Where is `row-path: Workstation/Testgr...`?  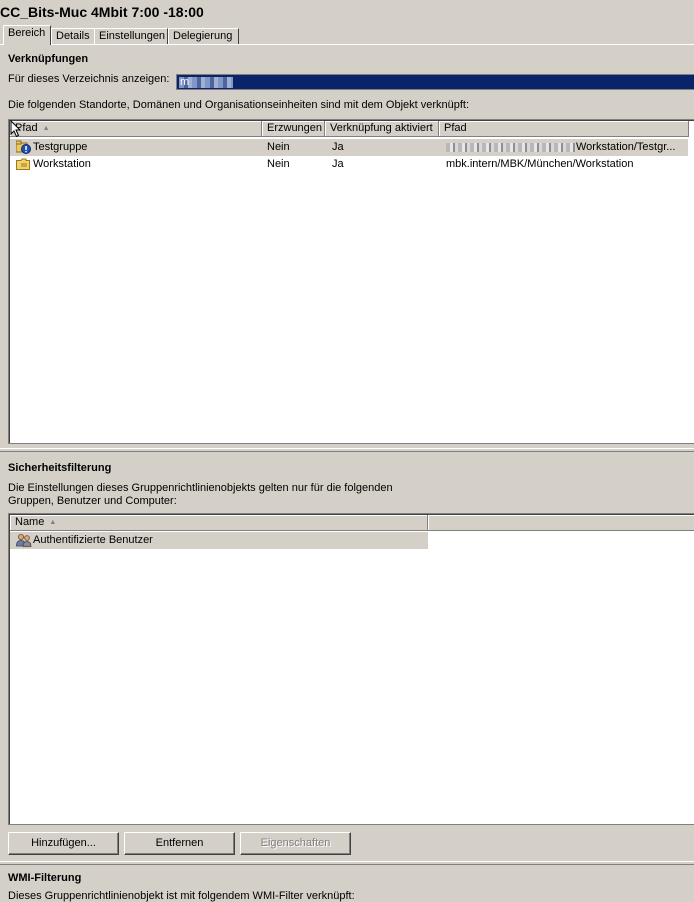 row-path: Workstation/Testgr... is located at coordinates (566, 147).